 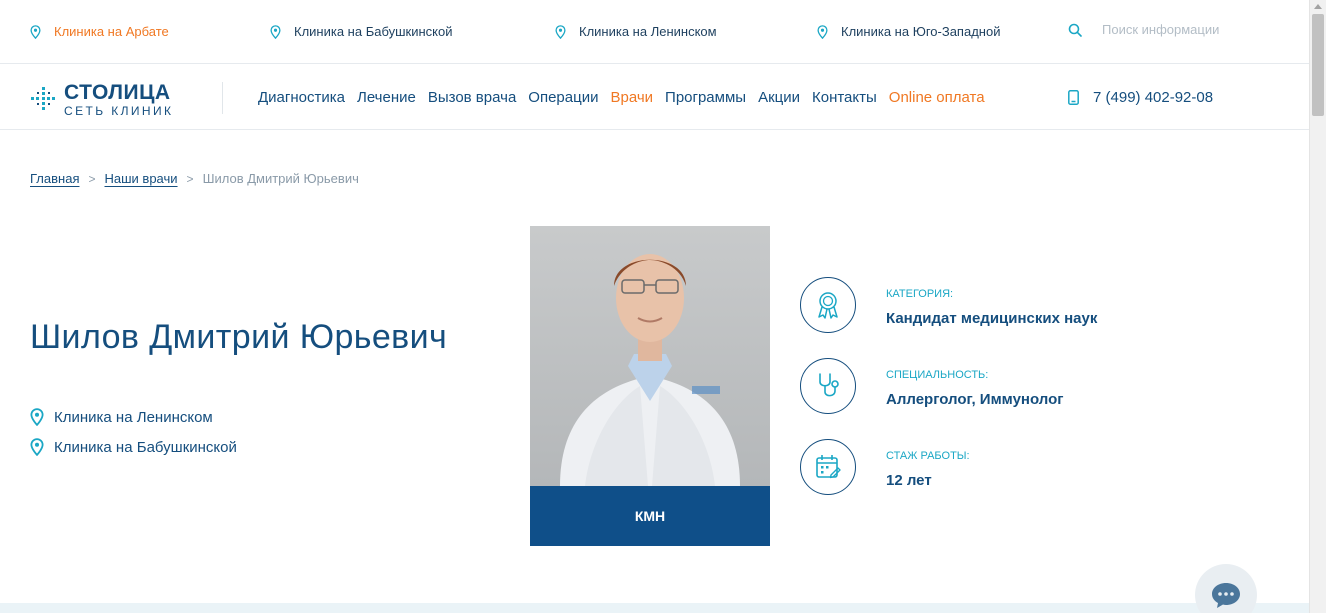 What do you see at coordinates (563, 97) in the screenshot?
I see `menu-item-operations: Операции` at bounding box center [563, 97].